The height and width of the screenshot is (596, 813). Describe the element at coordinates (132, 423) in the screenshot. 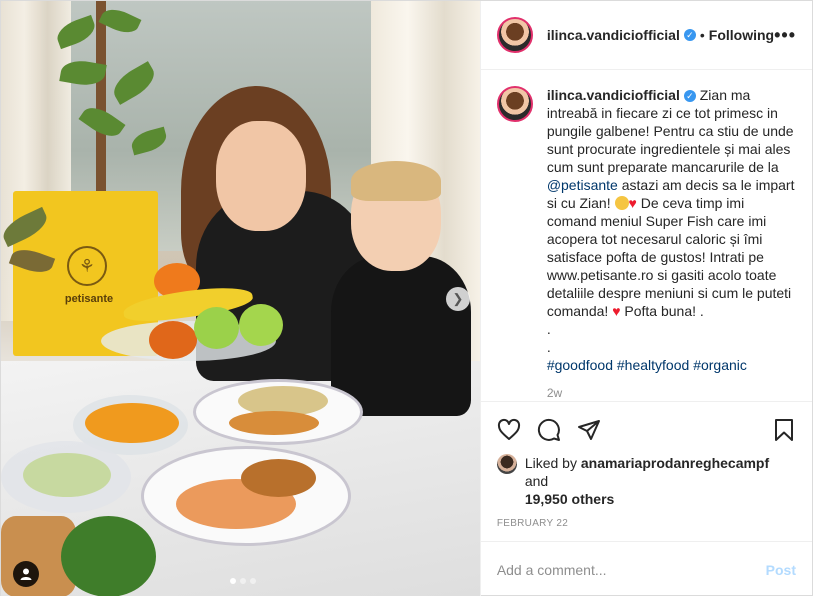

I see `soup` at that location.